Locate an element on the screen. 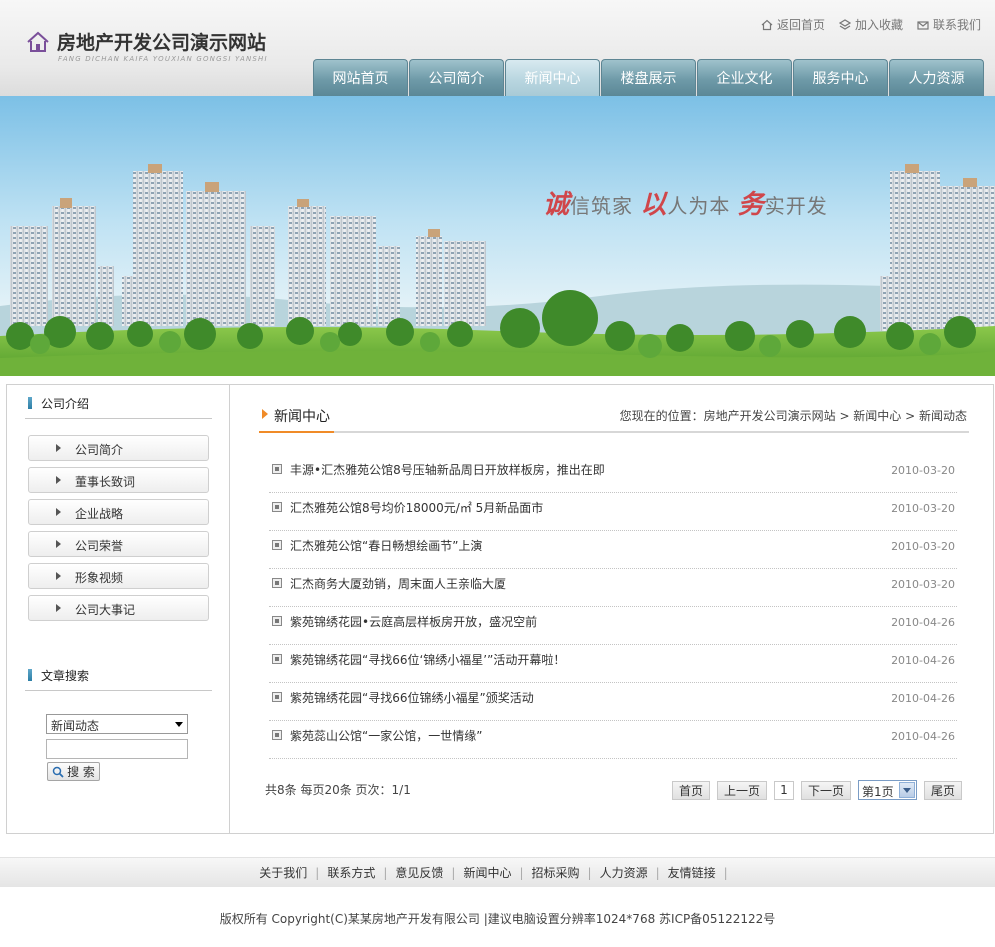 The width and height of the screenshot is (995, 947). search-title-text: 文章搜索 is located at coordinates (65, 676).